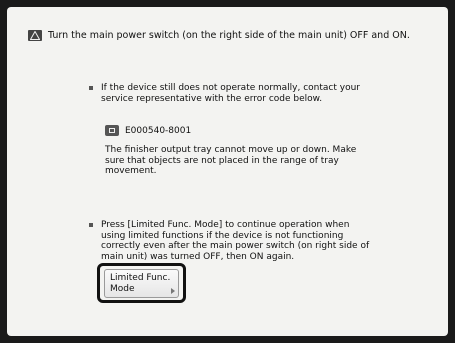  What do you see at coordinates (141, 283) in the screenshot?
I see `limited-func-mode-button: Limited Func. Mode` at bounding box center [141, 283].